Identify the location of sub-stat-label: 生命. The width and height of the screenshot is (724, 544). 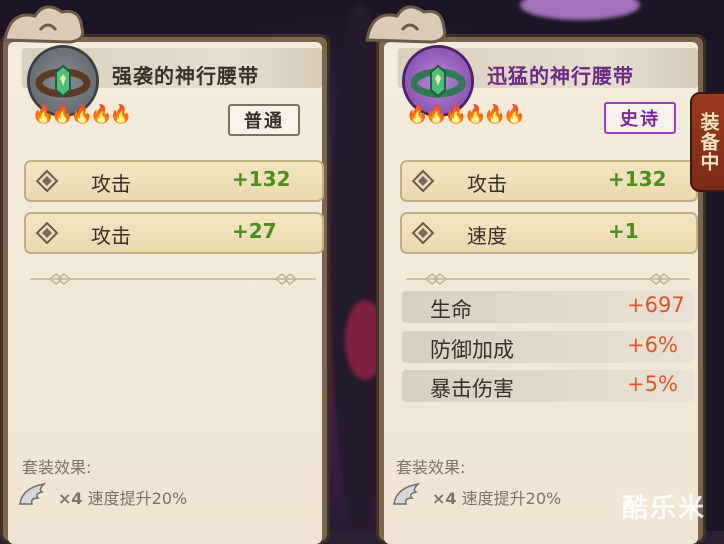
(451, 310).